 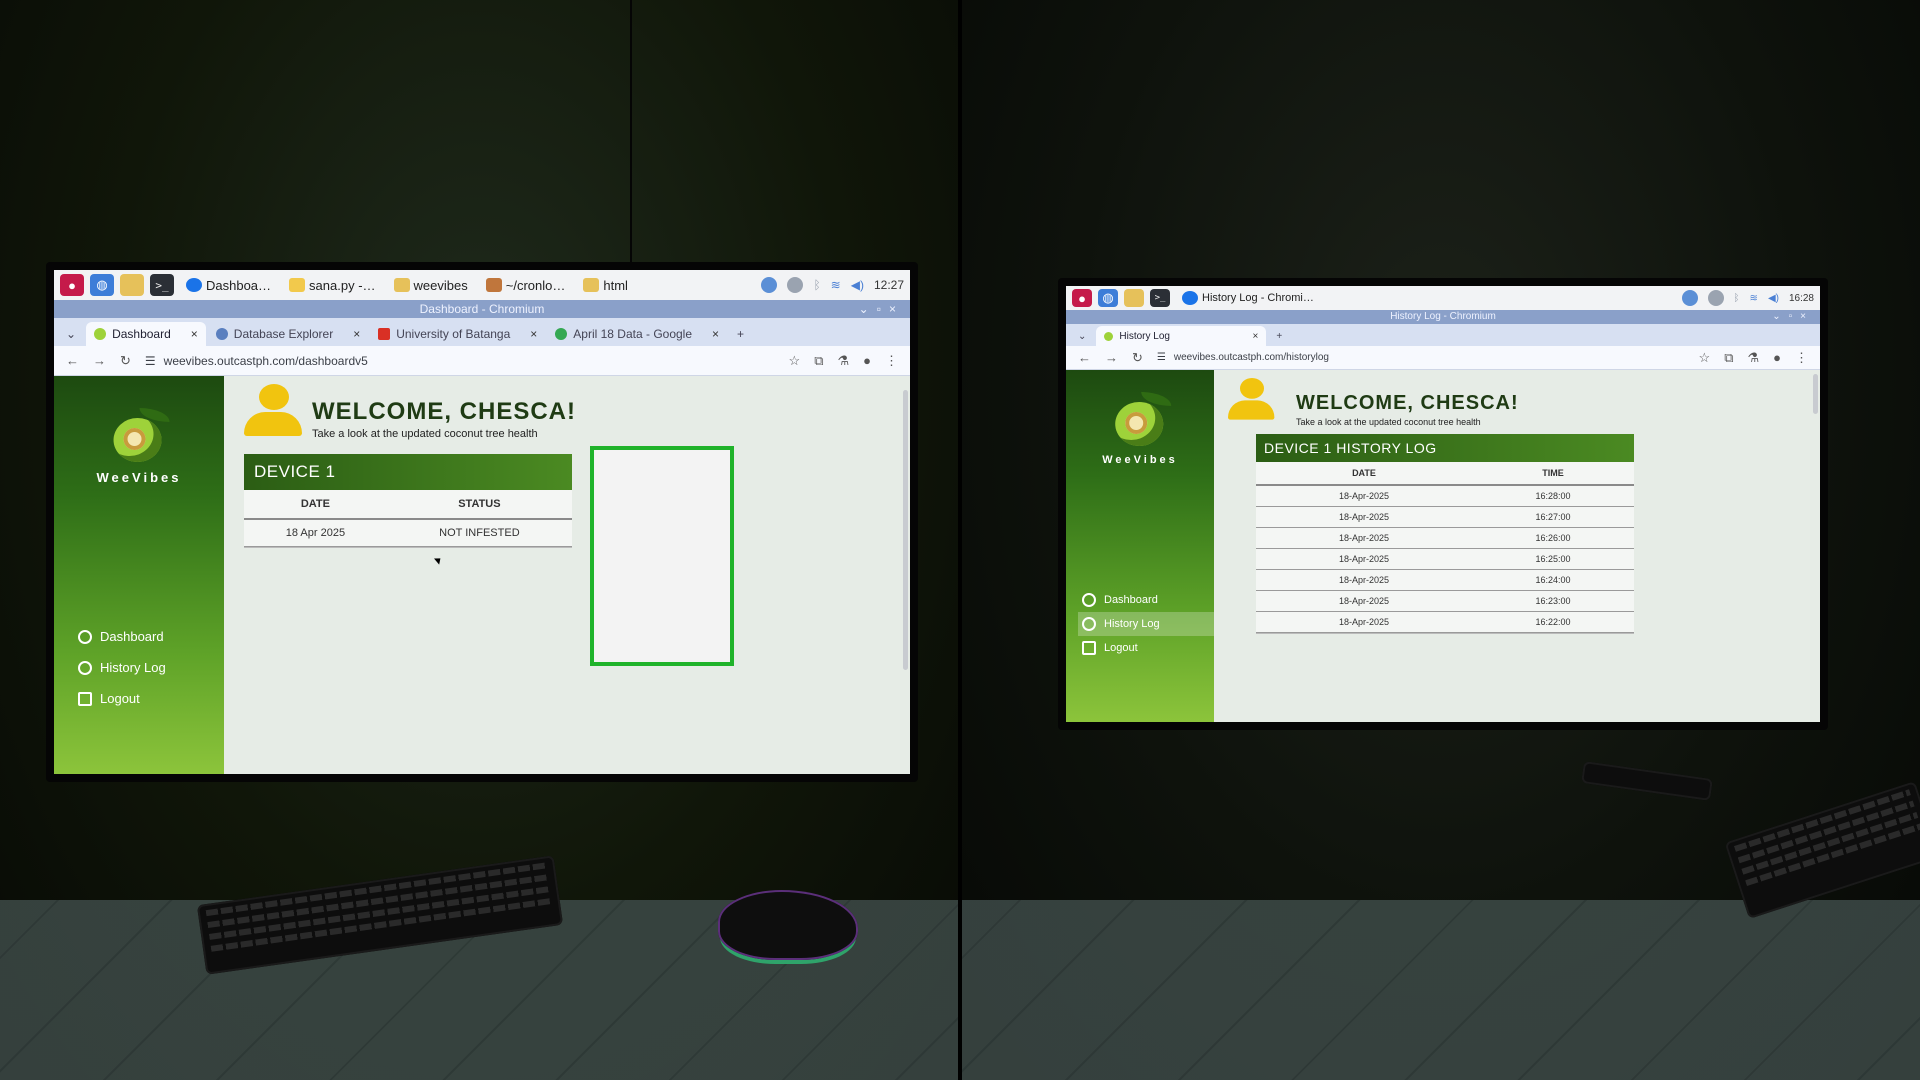 I want to click on url-field: ☰ weevibes.outcastph.com/historylog, so click(x=1421, y=357).